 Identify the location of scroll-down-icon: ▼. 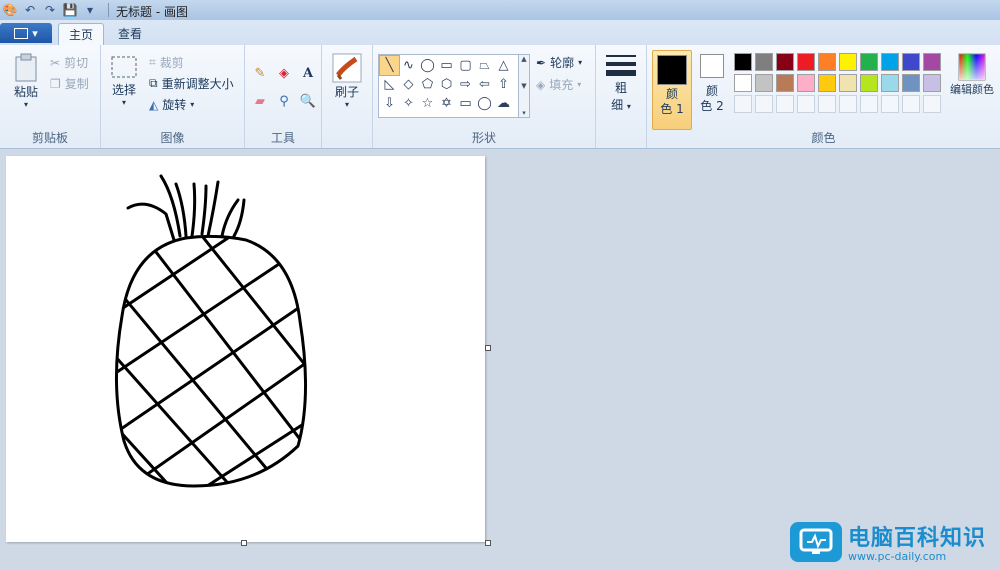
(523, 86).